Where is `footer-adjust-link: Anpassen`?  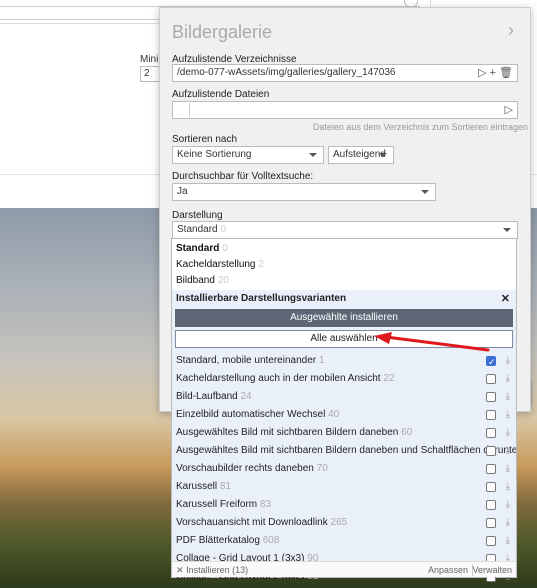
footer-adjust-link: Anpassen is located at coordinates (448, 570).